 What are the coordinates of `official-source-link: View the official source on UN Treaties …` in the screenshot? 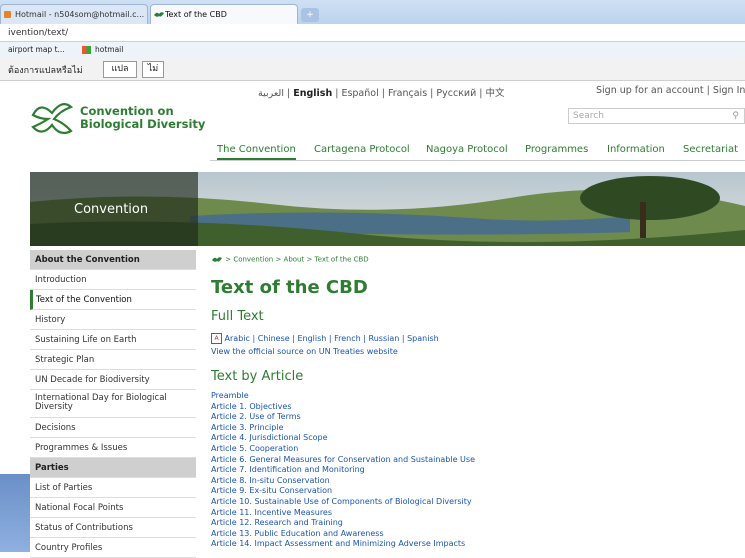 It's located at (304, 351).